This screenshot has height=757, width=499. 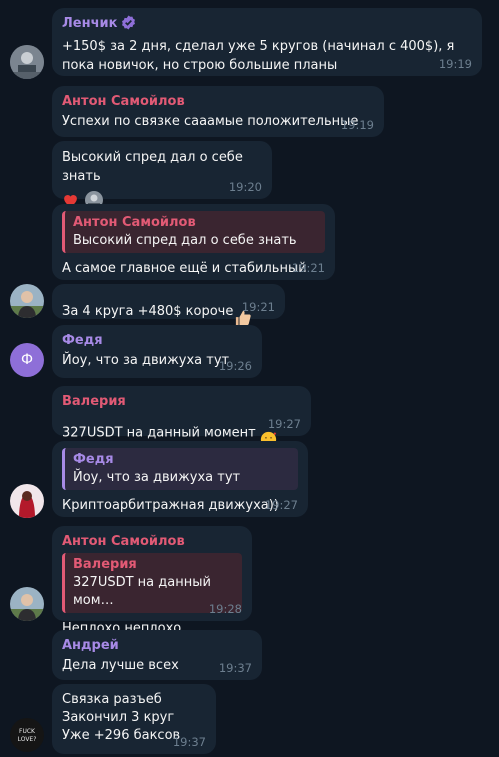 What do you see at coordinates (180, 469) in the screenshot?
I see `reply-preview: Федя Йоу, что за движуха тут` at bounding box center [180, 469].